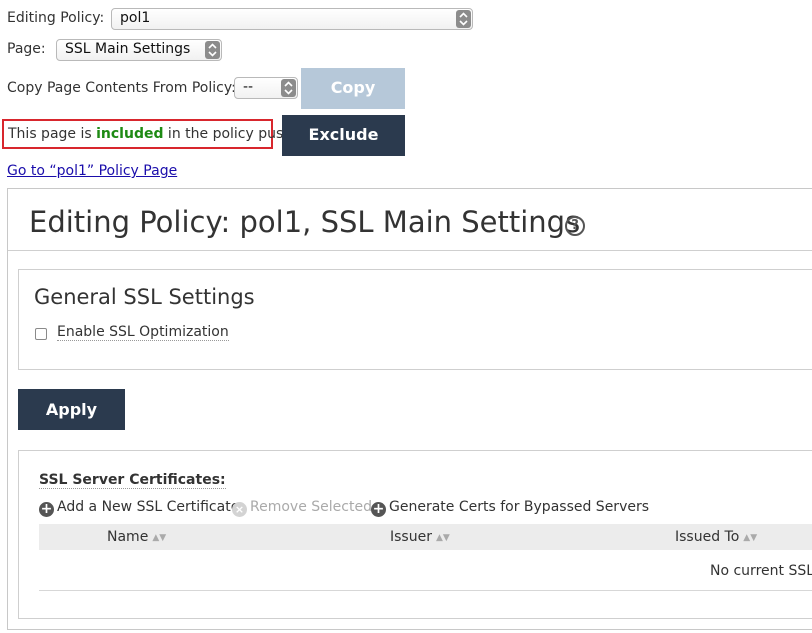 This screenshot has width=812, height=633. I want to click on ssl-certificates-title: SSL Server Certificates:, so click(132, 480).